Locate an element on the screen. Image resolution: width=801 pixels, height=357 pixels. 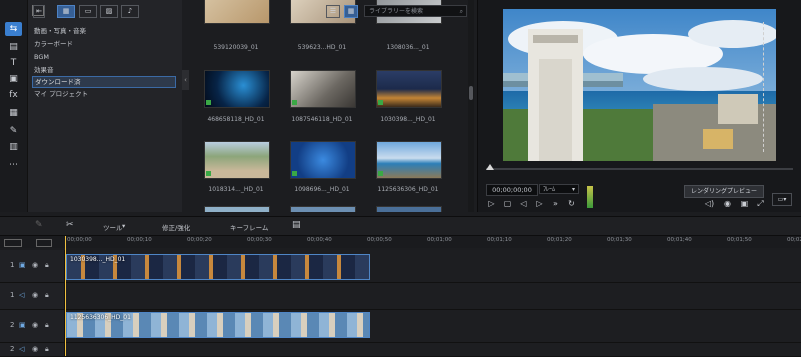
clipboard-icon: ▤ is located at coordinates (296, 225).